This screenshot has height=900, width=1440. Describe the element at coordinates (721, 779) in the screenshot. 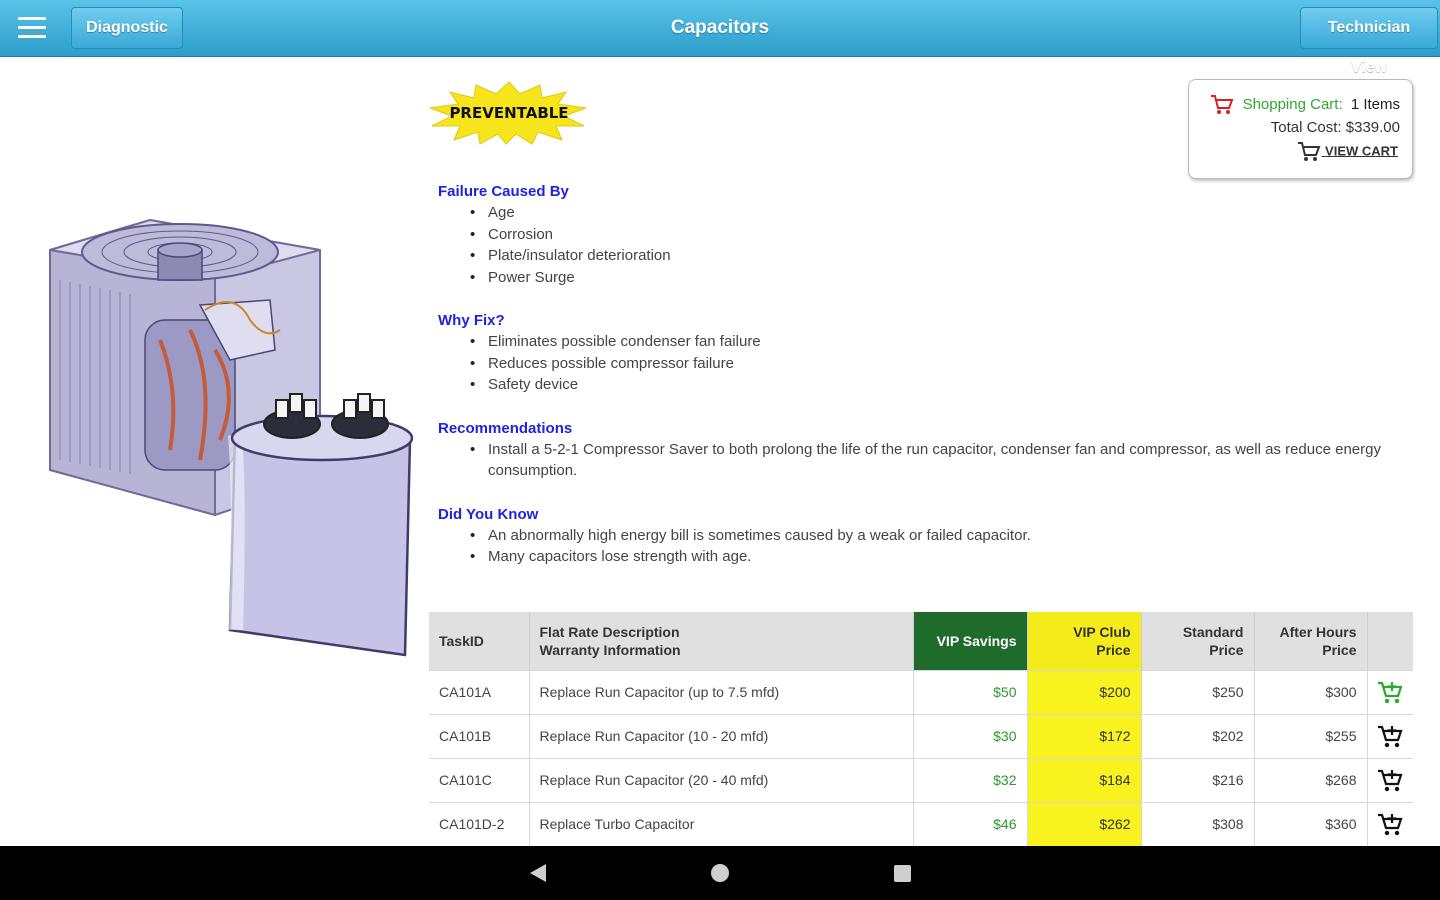

I see `description-cell: Replace Run Capacitor (20 - 40 mfd)` at that location.